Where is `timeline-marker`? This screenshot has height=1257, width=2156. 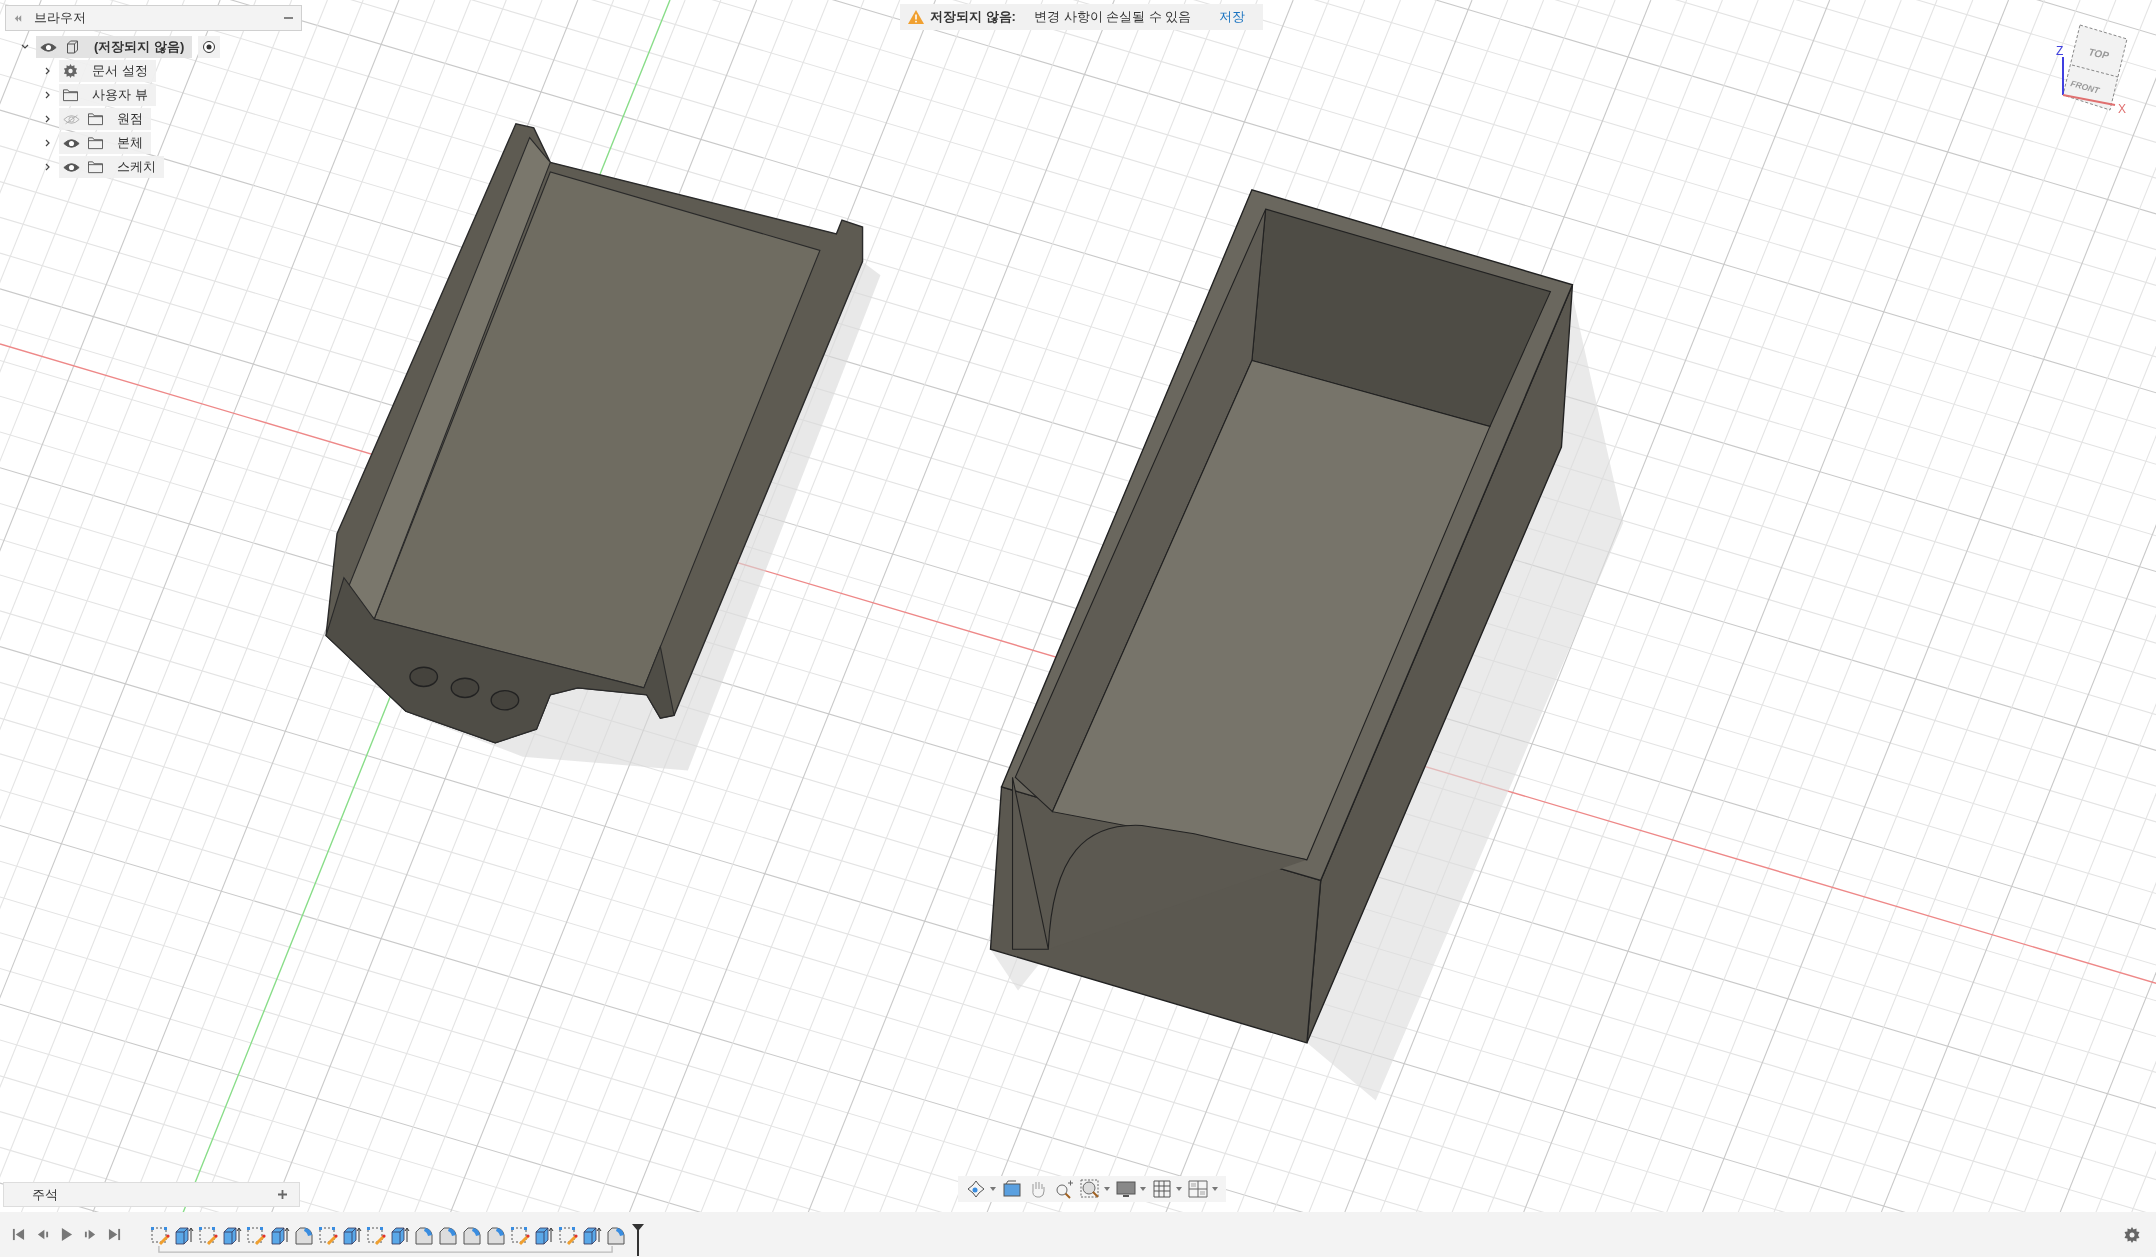
timeline-marker is located at coordinates (638, 1240).